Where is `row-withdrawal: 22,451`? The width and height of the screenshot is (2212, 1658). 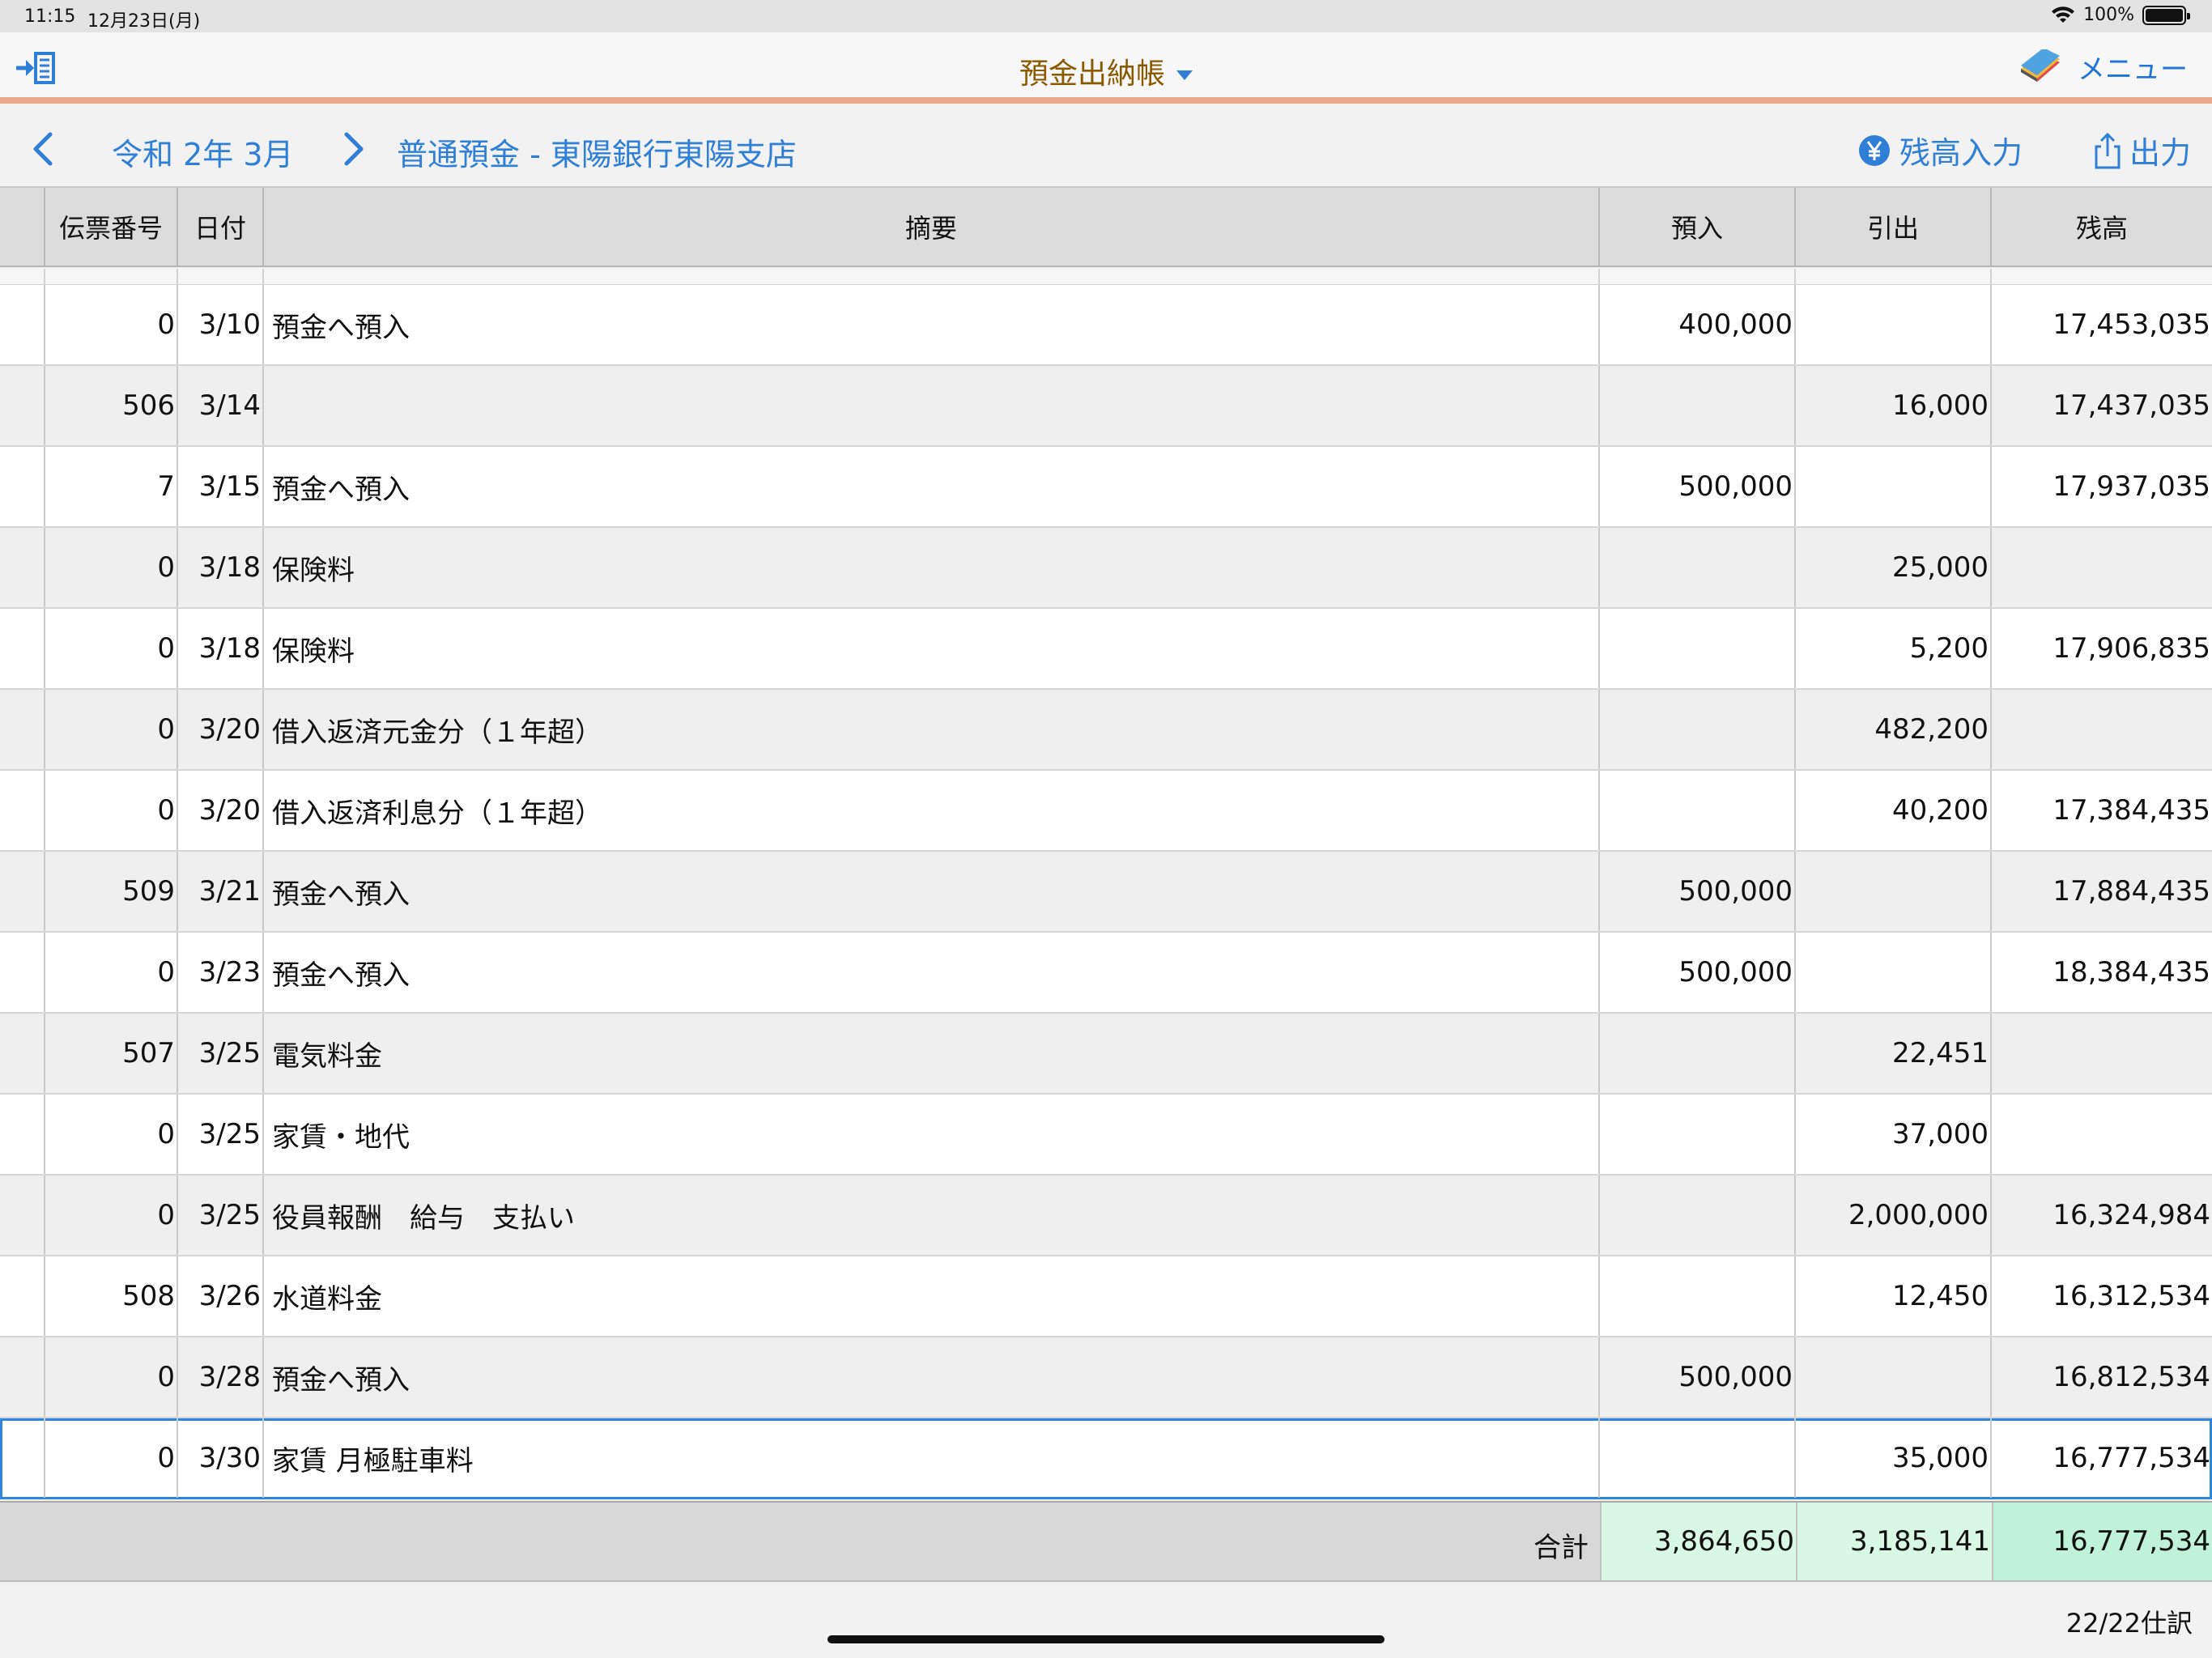 row-withdrawal: 22,451 is located at coordinates (1894, 1053).